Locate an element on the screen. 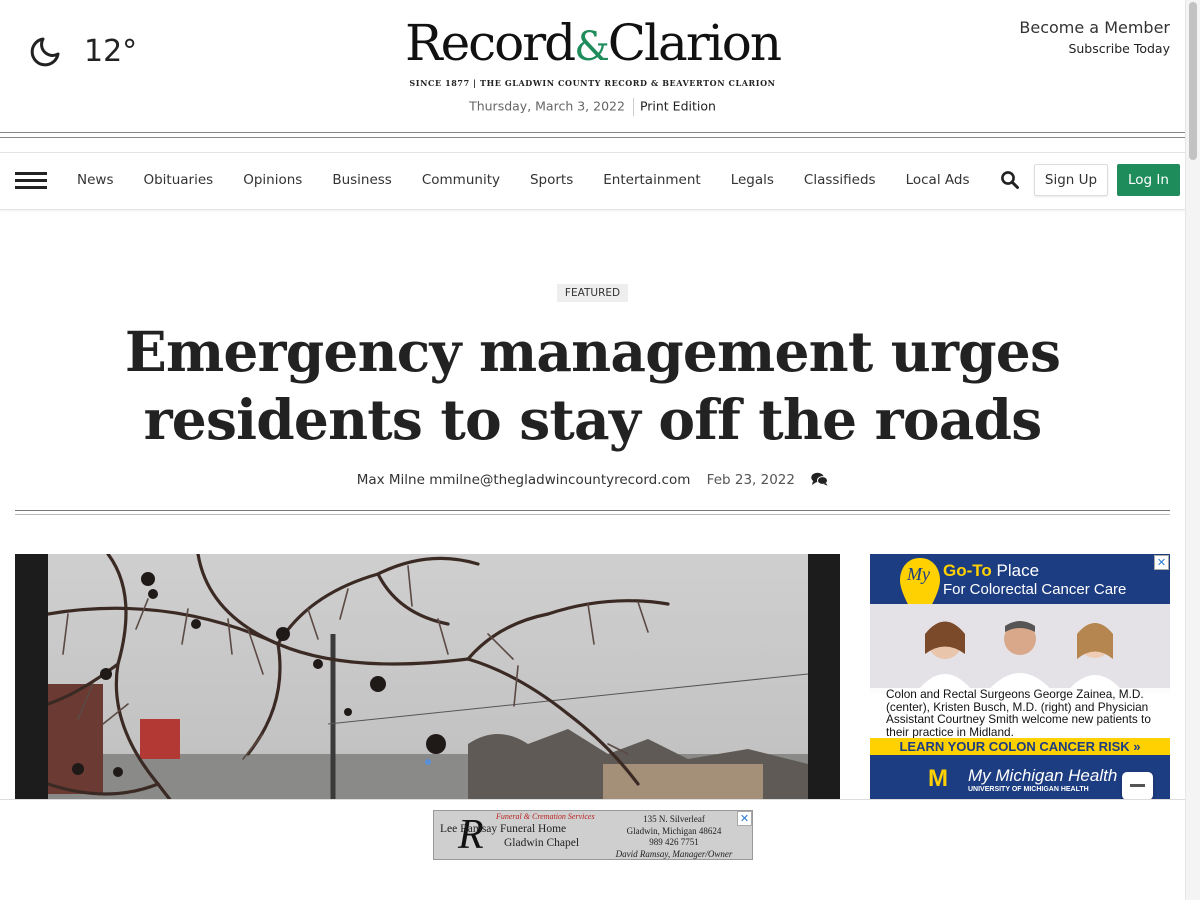 This screenshot has width=1200, height=901. logo-clarion: Clarion is located at coordinates (694, 43).